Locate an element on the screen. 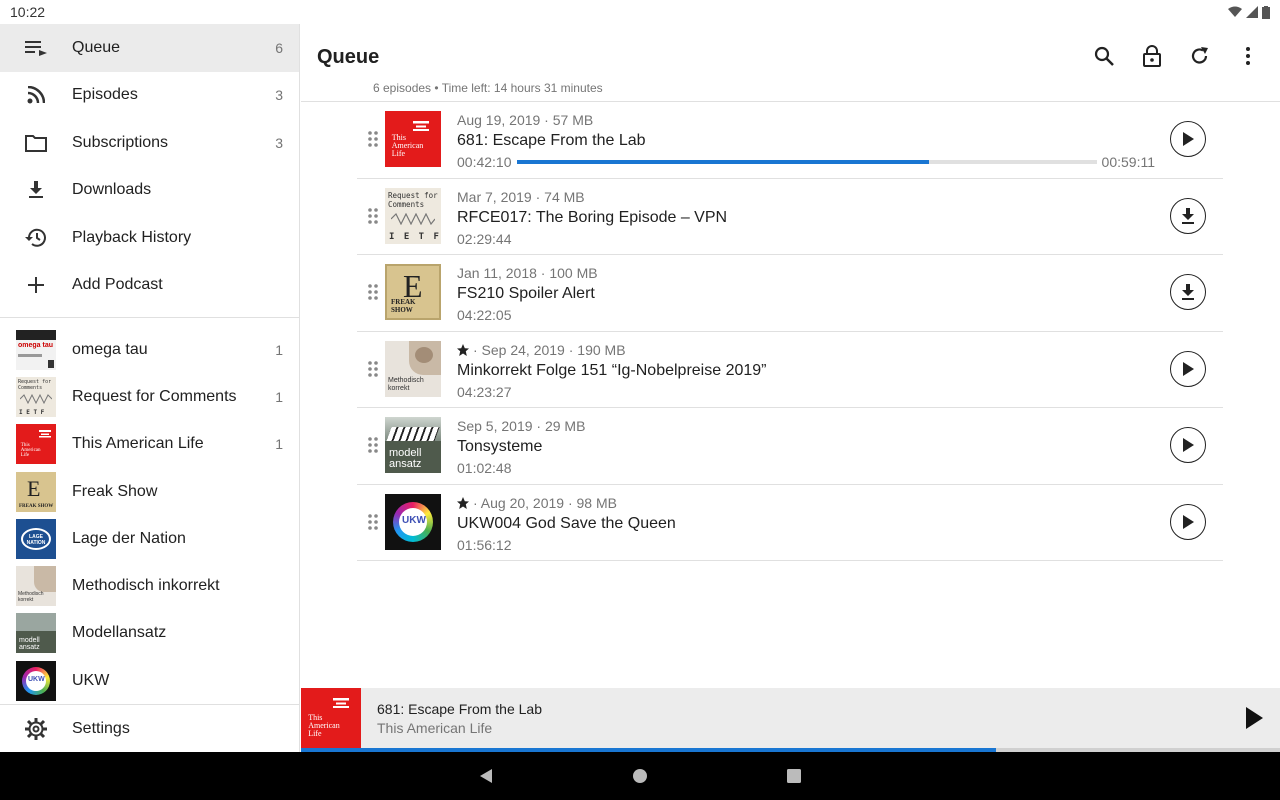  podcast-artwork: UKW is located at coordinates (36, 680).